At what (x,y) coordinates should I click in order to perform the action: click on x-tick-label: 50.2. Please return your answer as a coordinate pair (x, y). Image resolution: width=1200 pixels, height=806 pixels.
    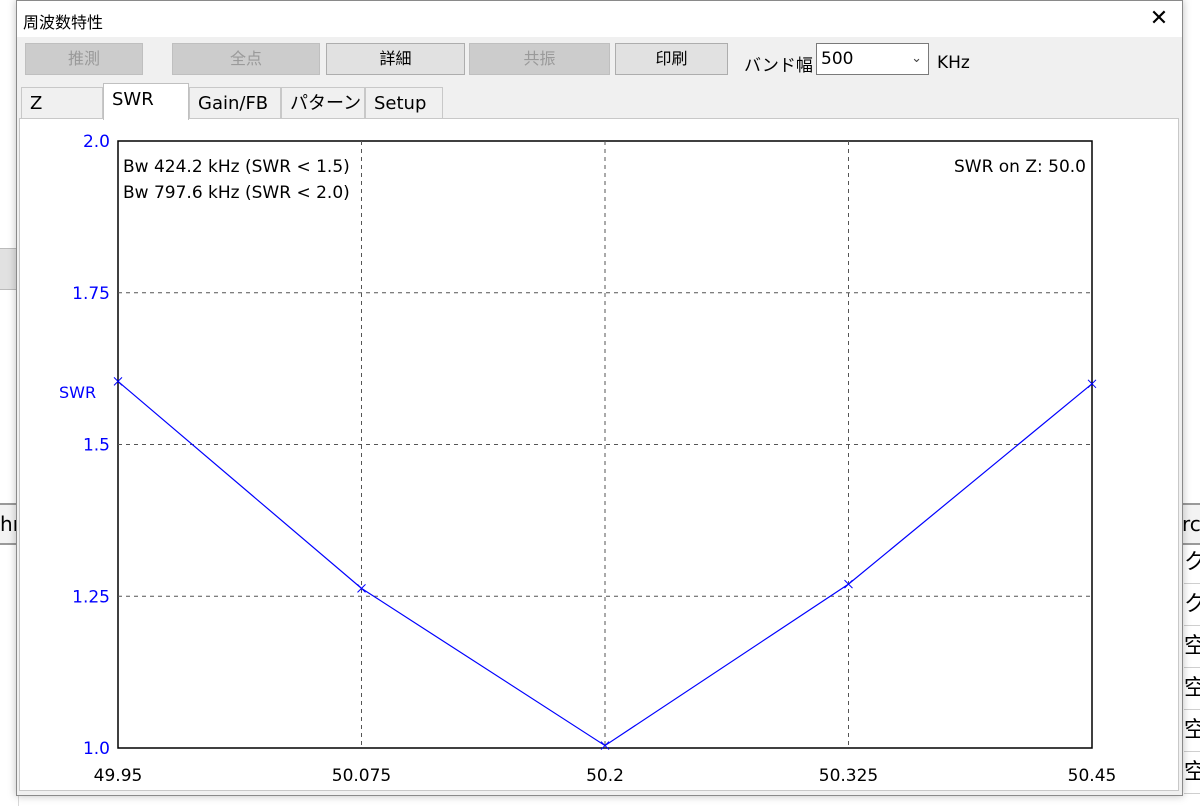
    Looking at the image, I should click on (605, 776).